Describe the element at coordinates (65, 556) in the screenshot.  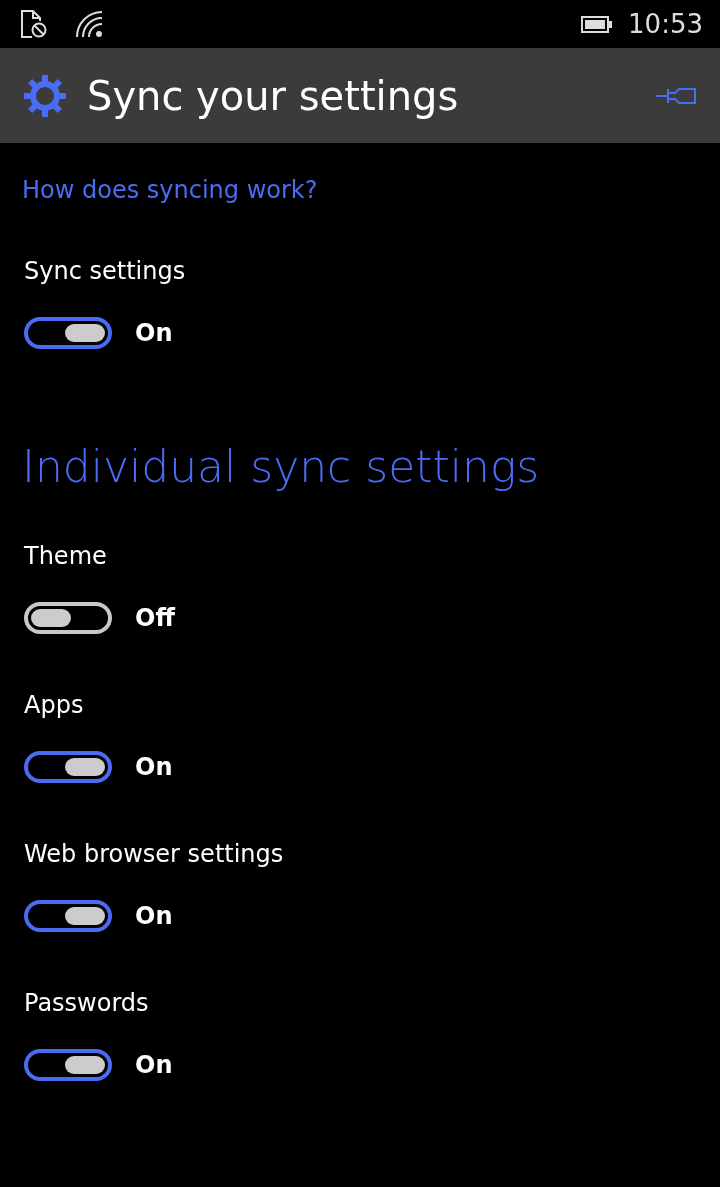
I see `setting-label: Theme` at that location.